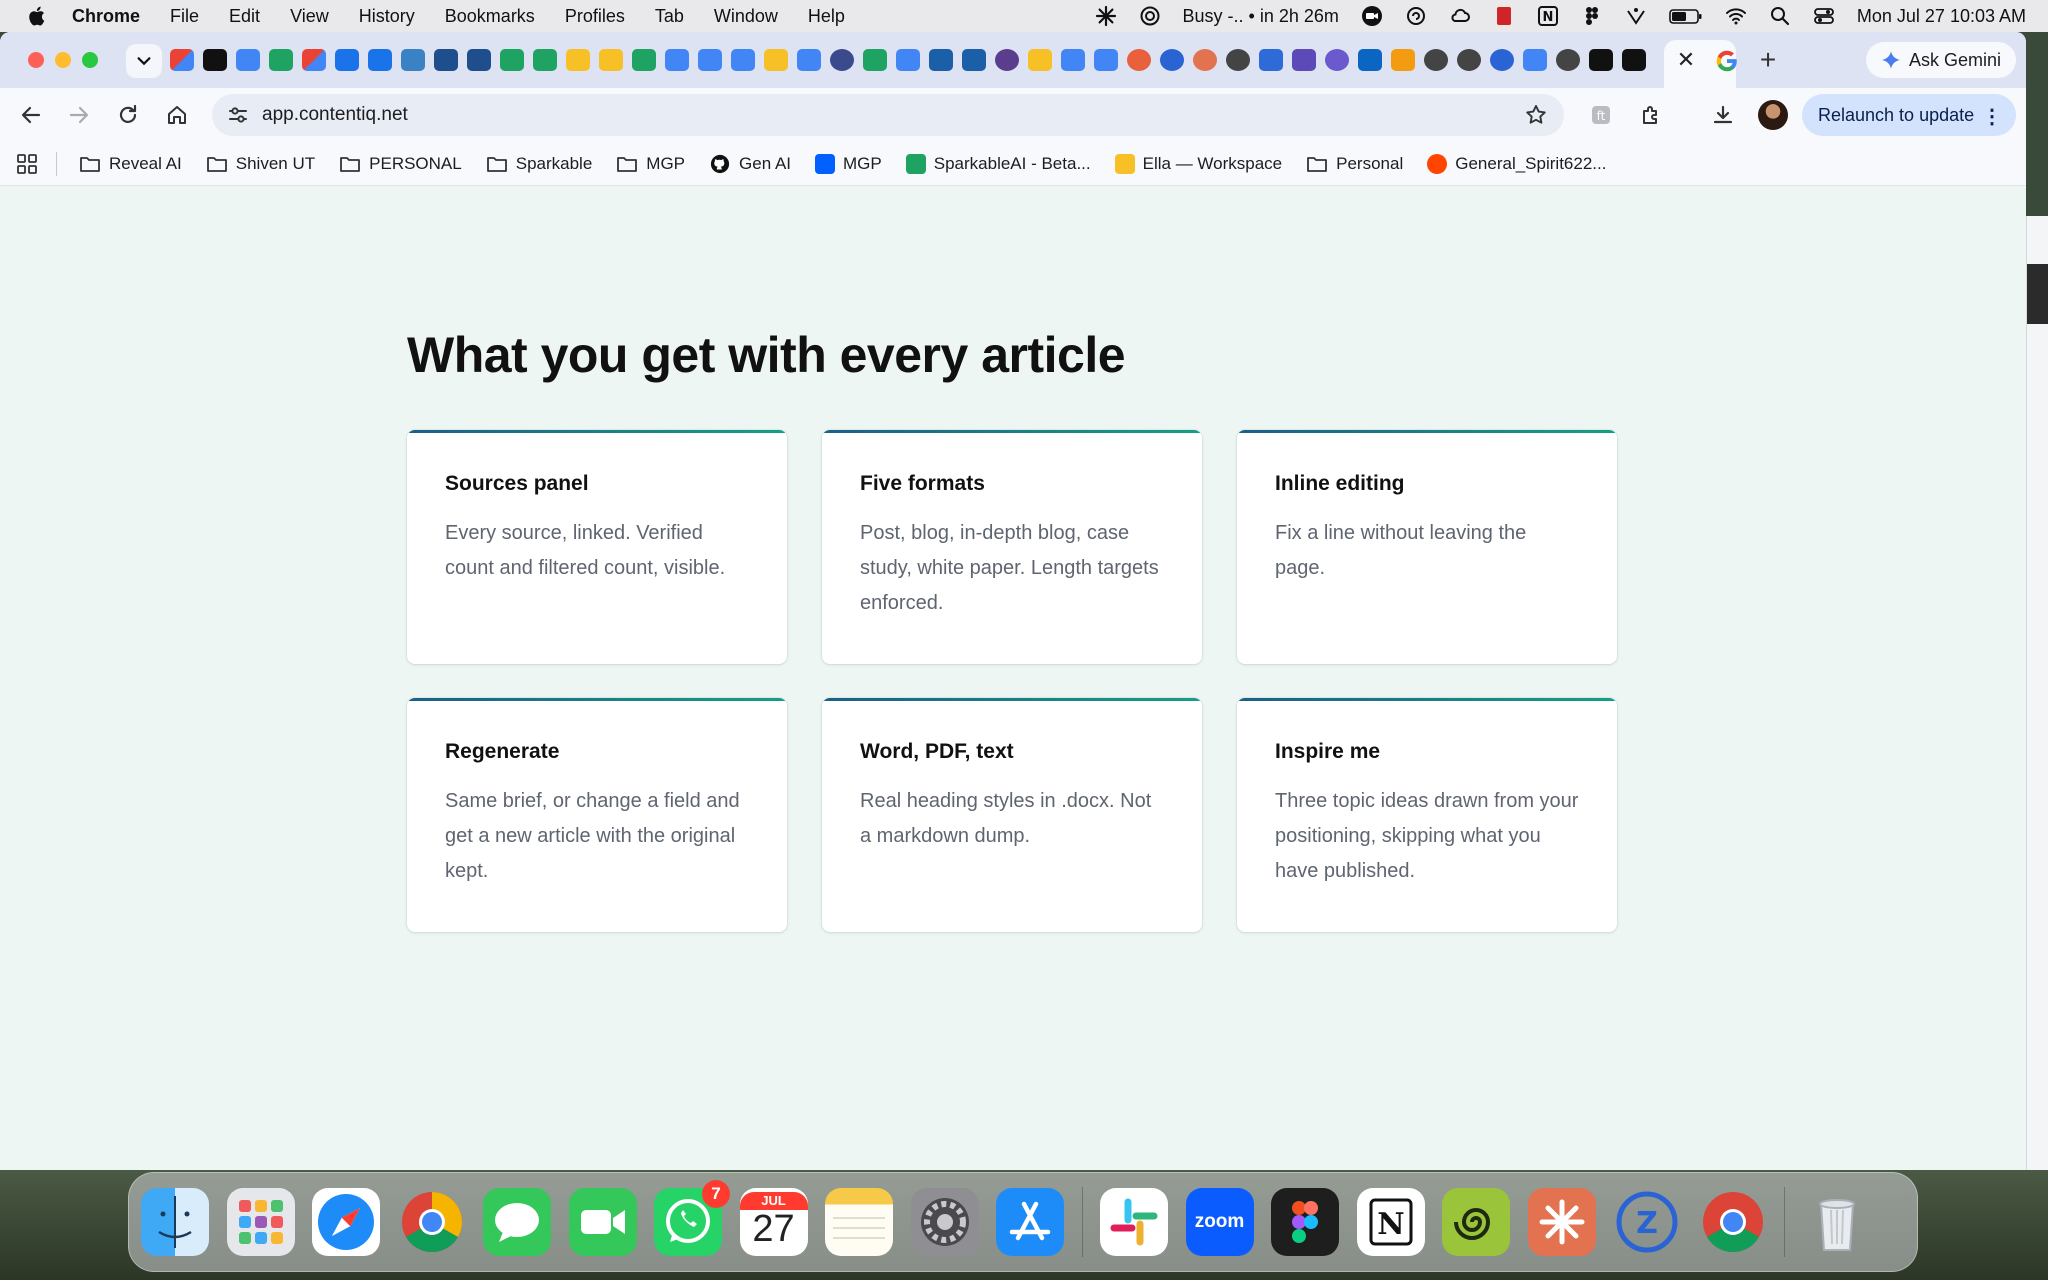 The height and width of the screenshot is (1280, 2048). What do you see at coordinates (36, 16) in the screenshot?
I see `apple-icon` at bounding box center [36, 16].